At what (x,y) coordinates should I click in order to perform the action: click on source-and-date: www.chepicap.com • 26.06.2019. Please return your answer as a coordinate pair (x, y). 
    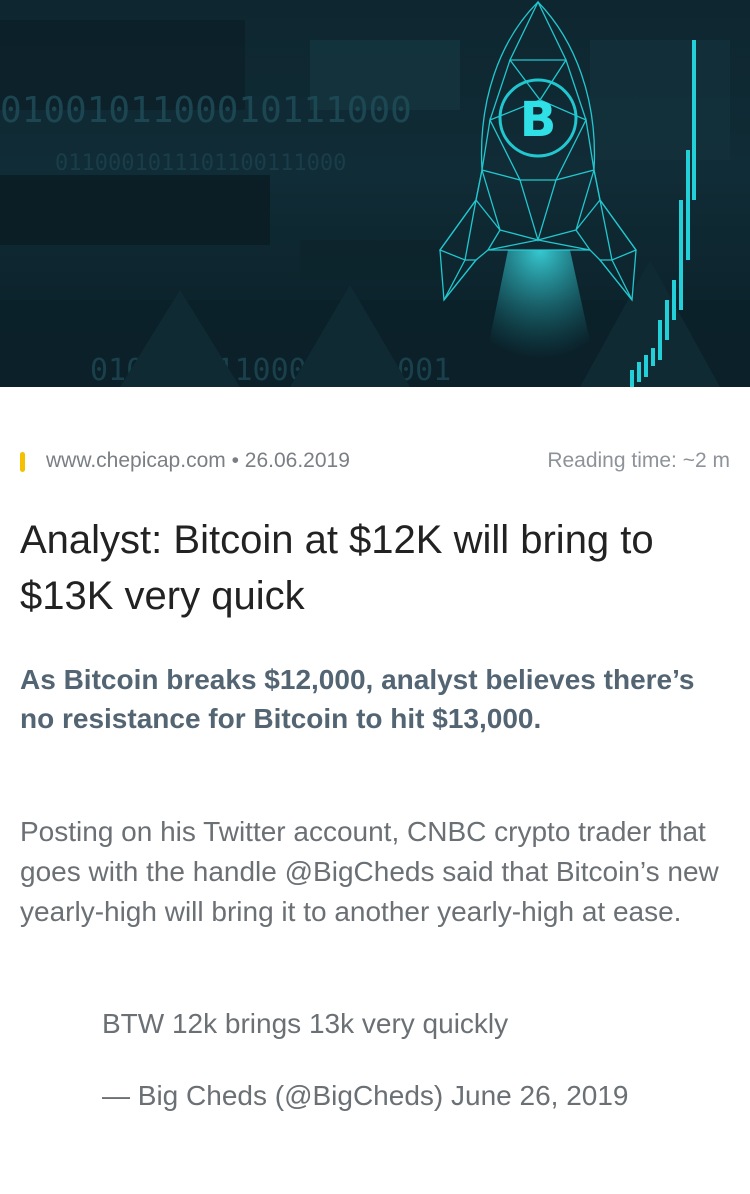
    Looking at the image, I should click on (198, 461).